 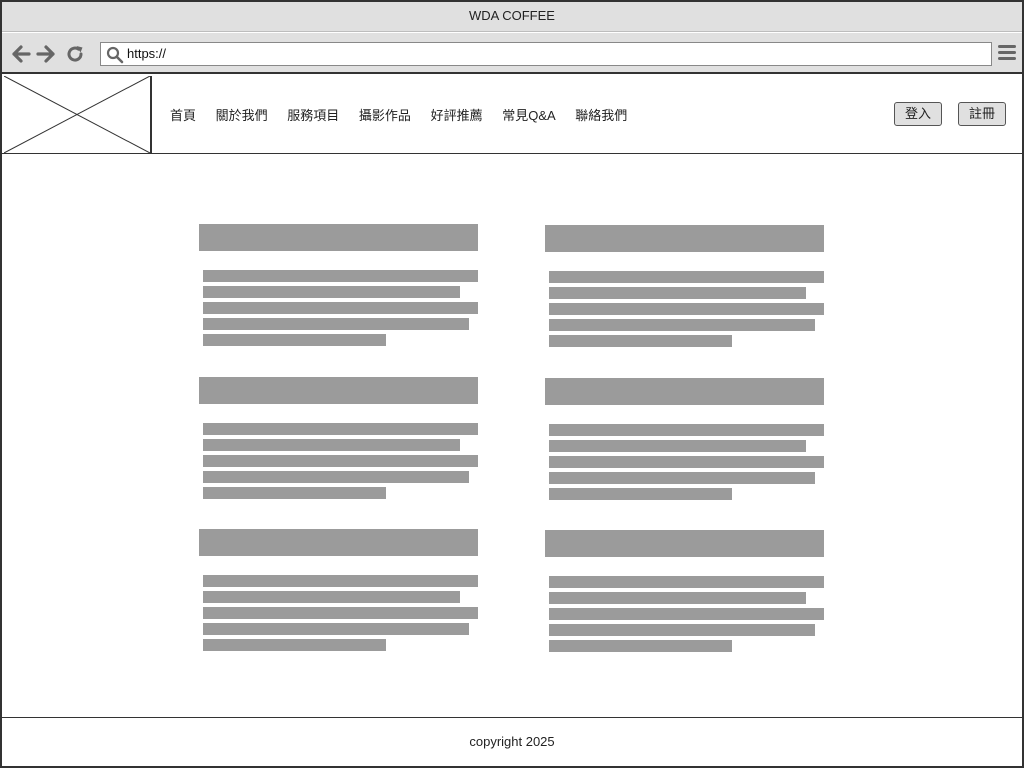 What do you see at coordinates (75, 54) in the screenshot?
I see `reload-icon` at bounding box center [75, 54].